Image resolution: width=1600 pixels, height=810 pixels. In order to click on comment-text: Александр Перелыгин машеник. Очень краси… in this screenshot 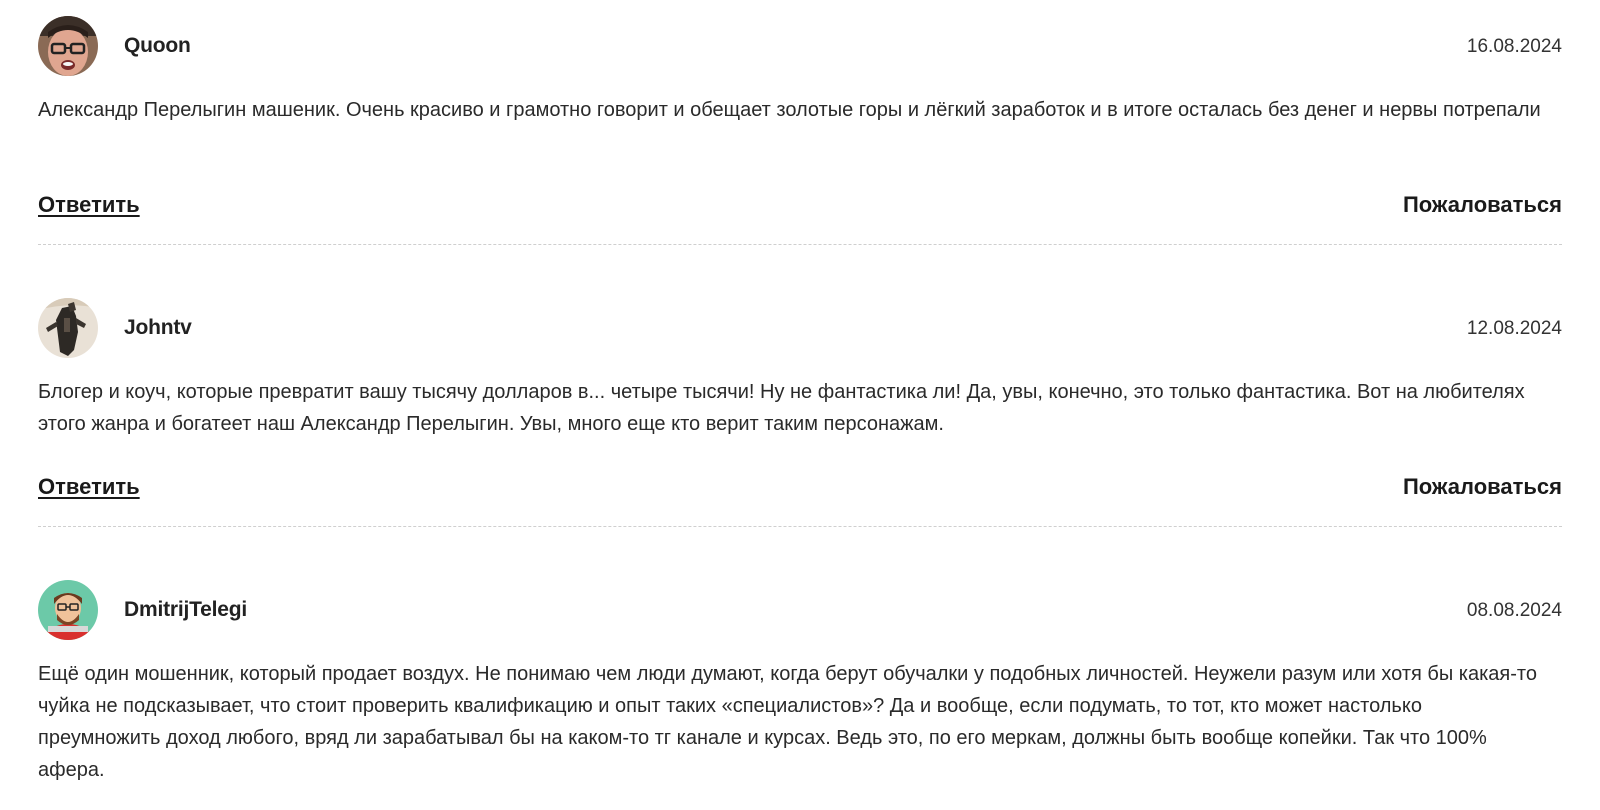, I will do `click(789, 110)`.